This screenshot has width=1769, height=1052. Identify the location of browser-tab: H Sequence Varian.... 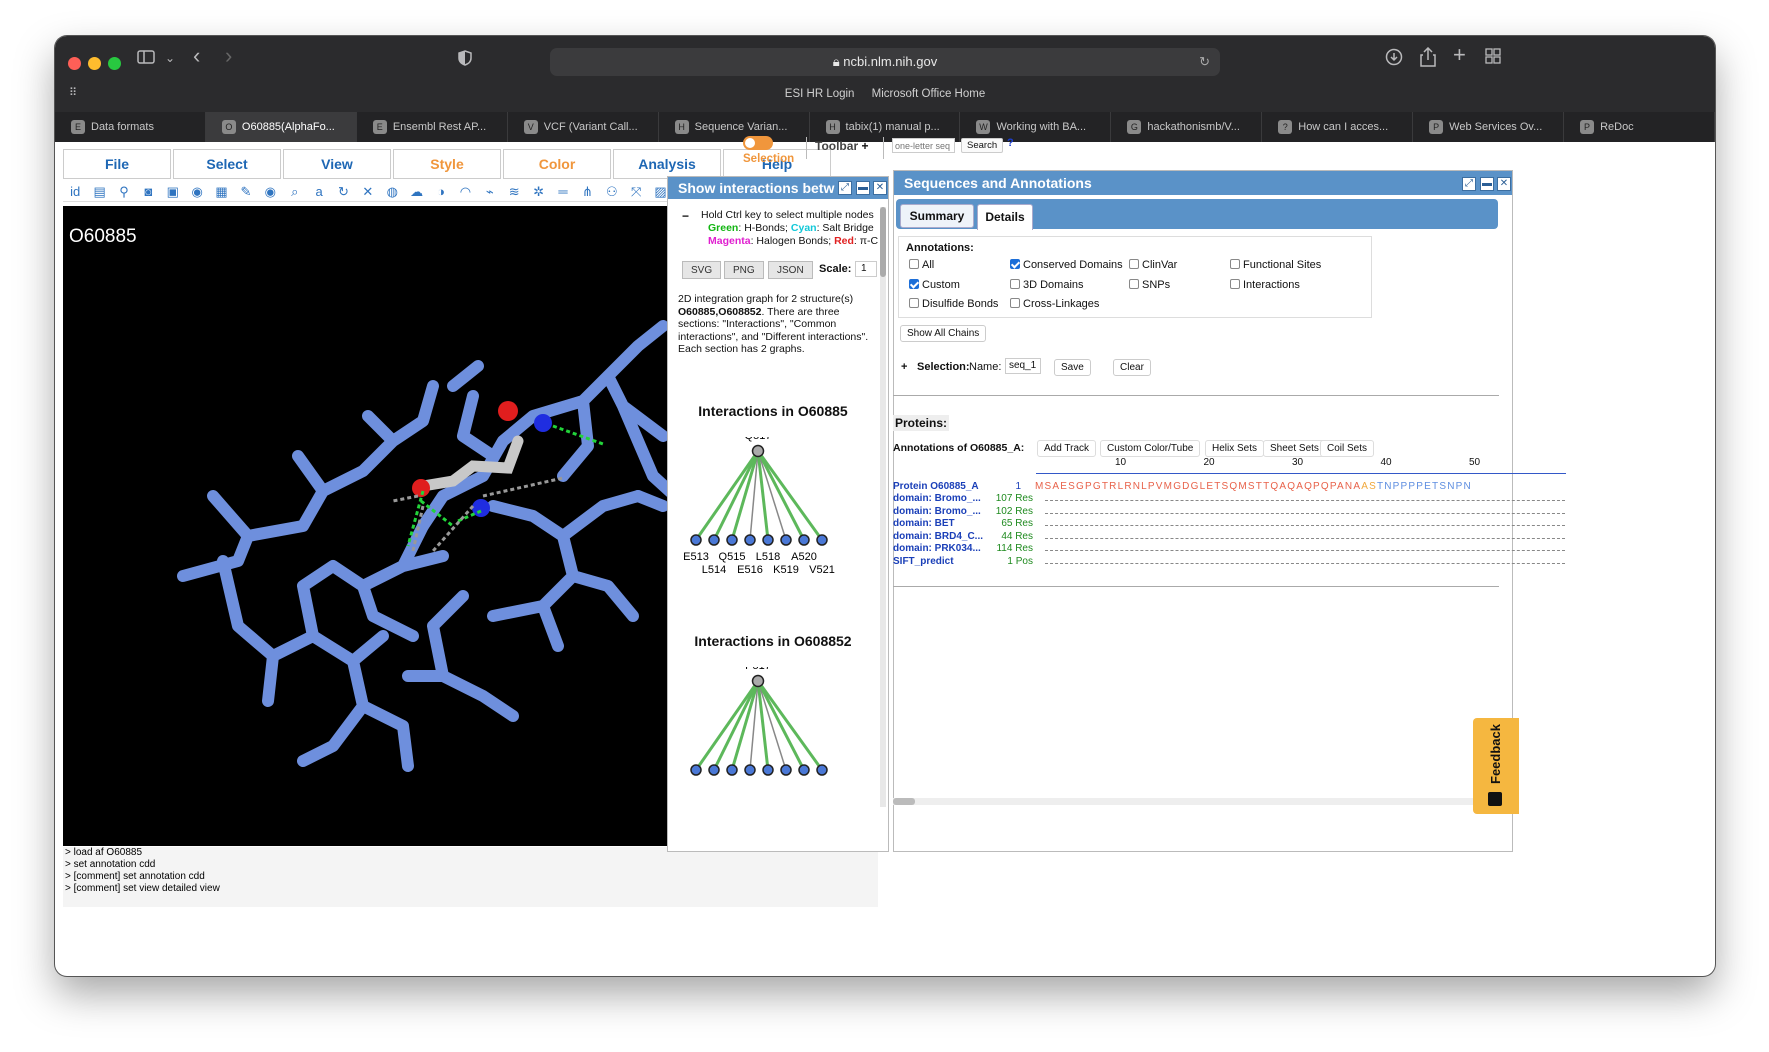
(734, 127).